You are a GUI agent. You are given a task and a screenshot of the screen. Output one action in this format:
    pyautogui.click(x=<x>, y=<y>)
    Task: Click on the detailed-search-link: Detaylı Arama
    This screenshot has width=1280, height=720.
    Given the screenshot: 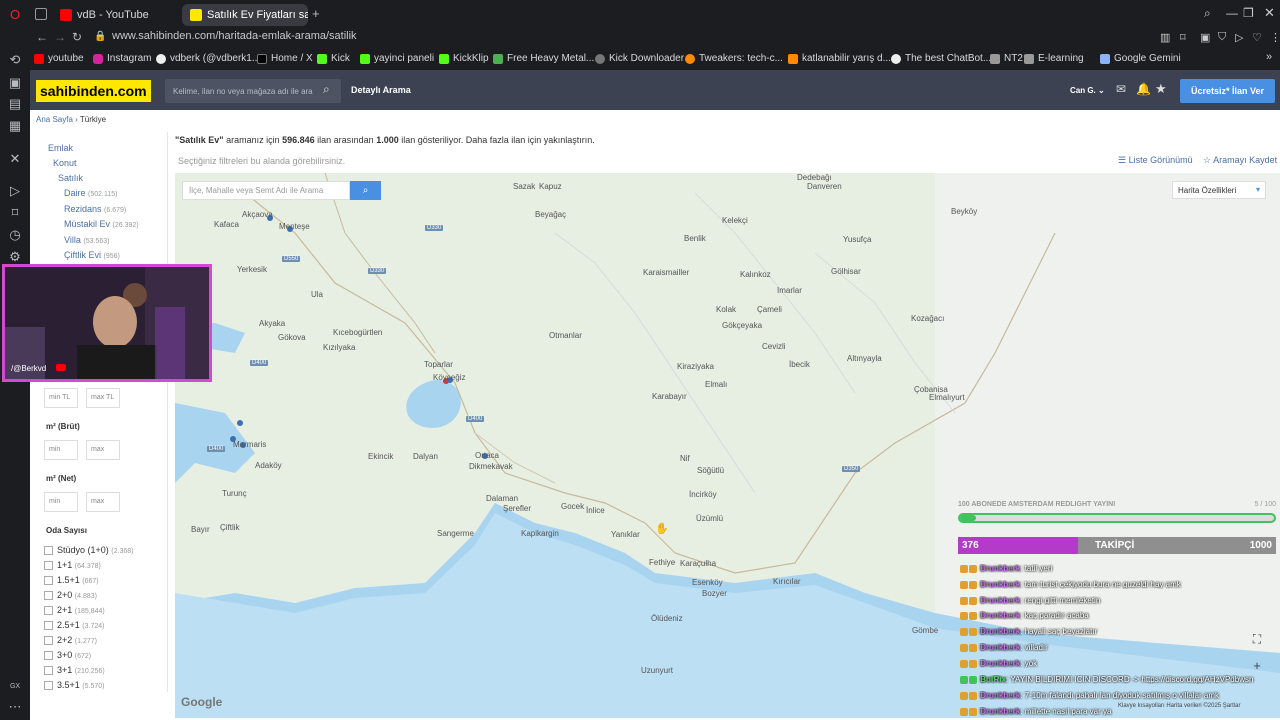 What is the action you would take?
    pyautogui.click(x=381, y=90)
    